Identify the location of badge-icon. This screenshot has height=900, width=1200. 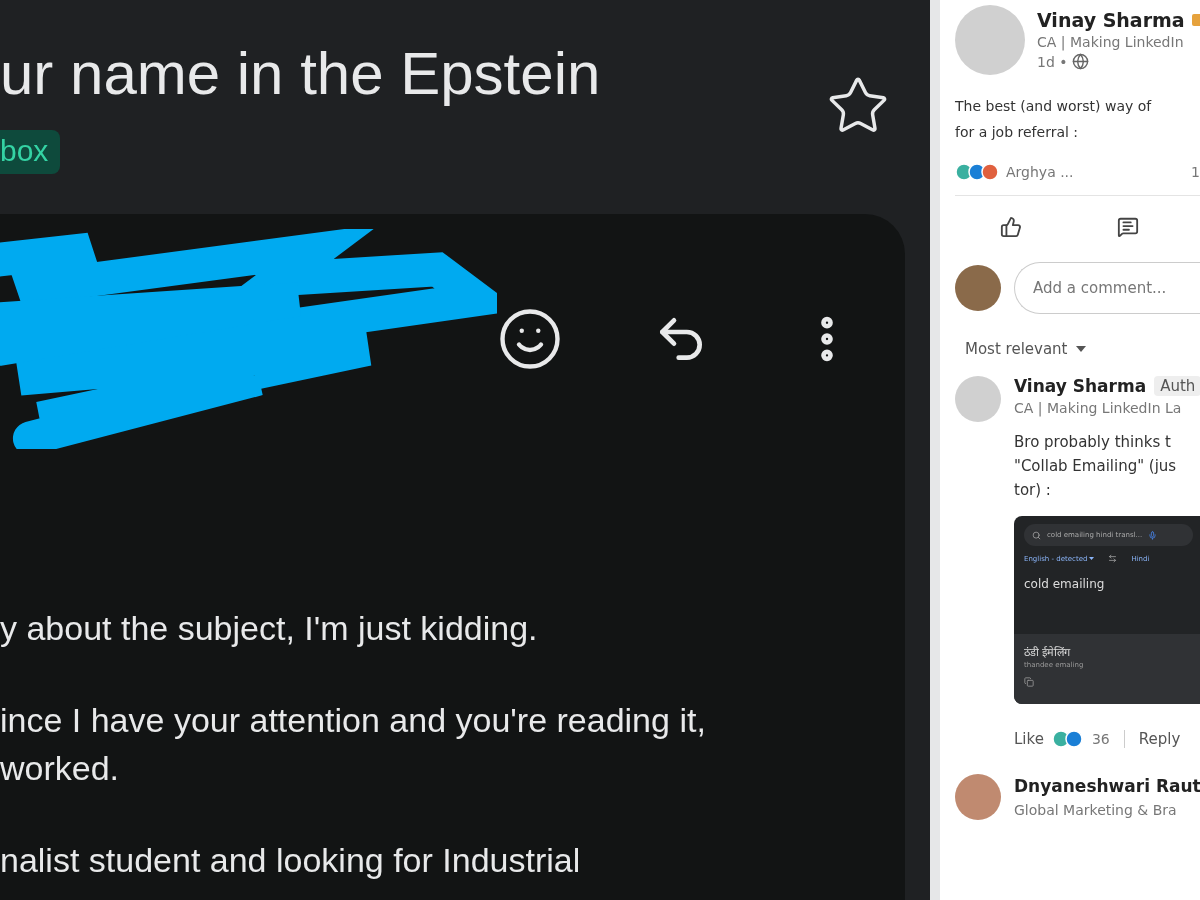
(1195, 20).